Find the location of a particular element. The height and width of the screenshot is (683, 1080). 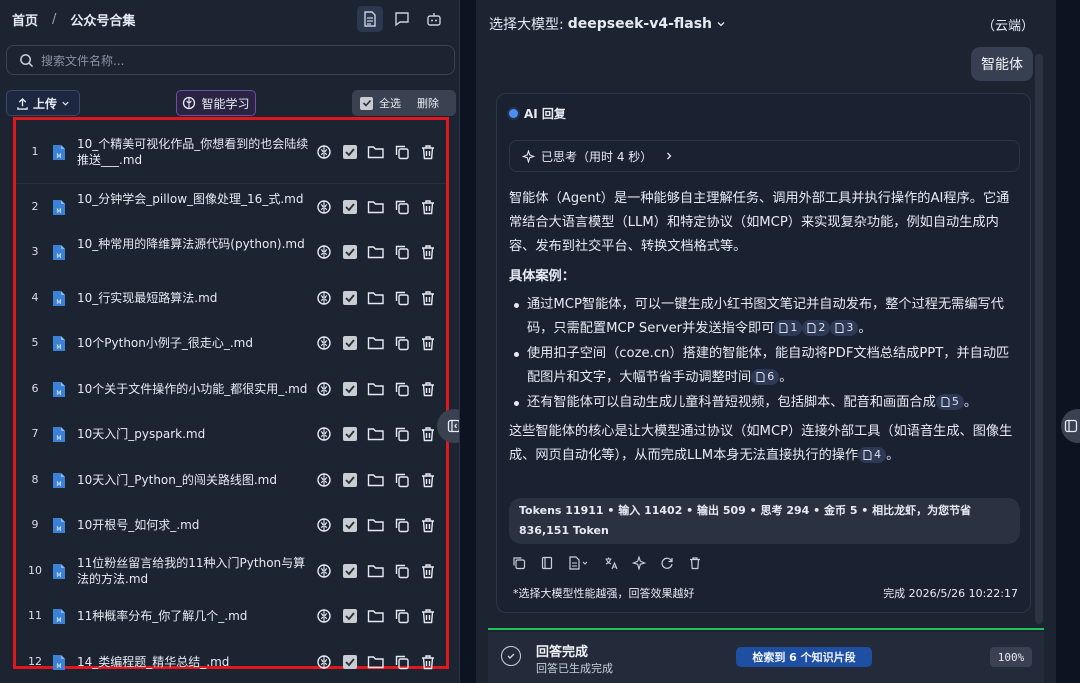

select-all-checkbox is located at coordinates (366, 103).